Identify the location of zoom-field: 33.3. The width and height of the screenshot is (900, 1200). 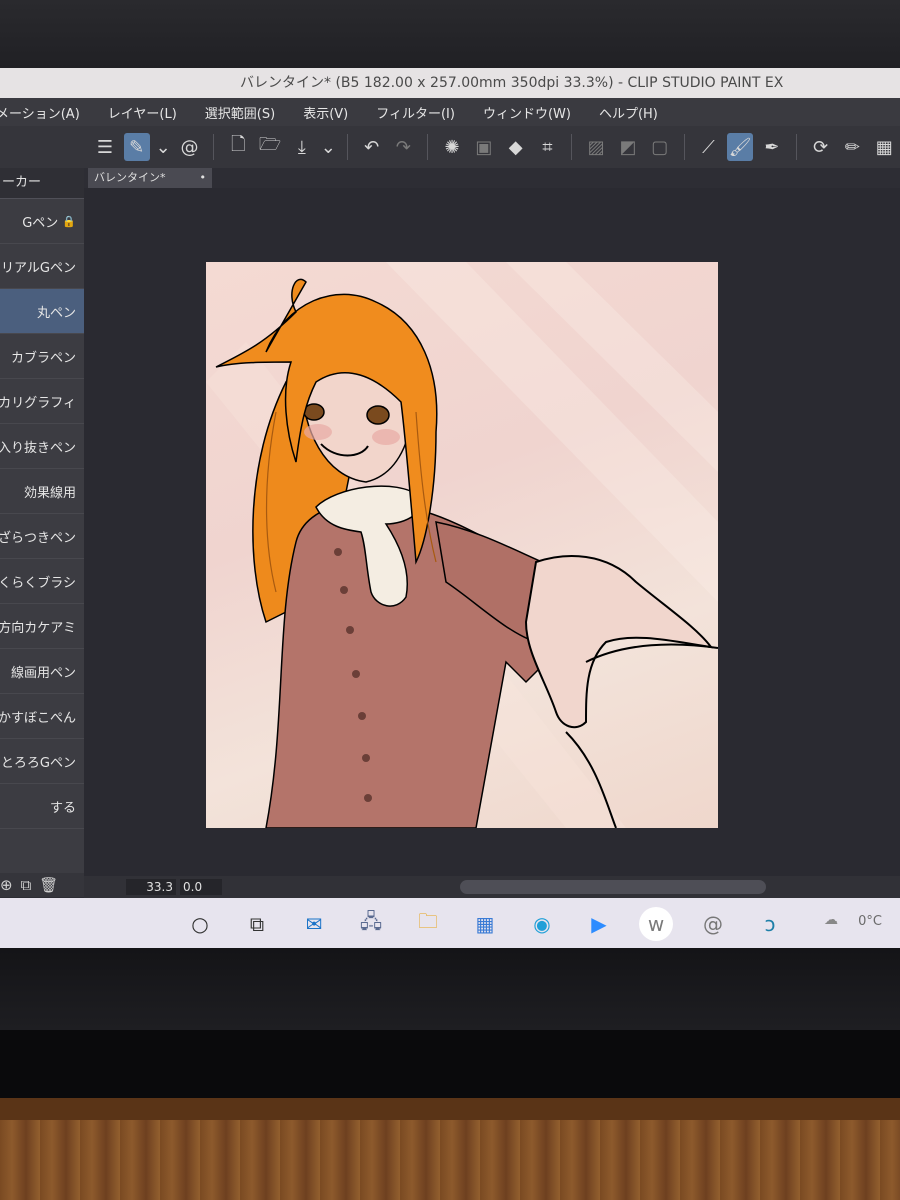
(151, 887).